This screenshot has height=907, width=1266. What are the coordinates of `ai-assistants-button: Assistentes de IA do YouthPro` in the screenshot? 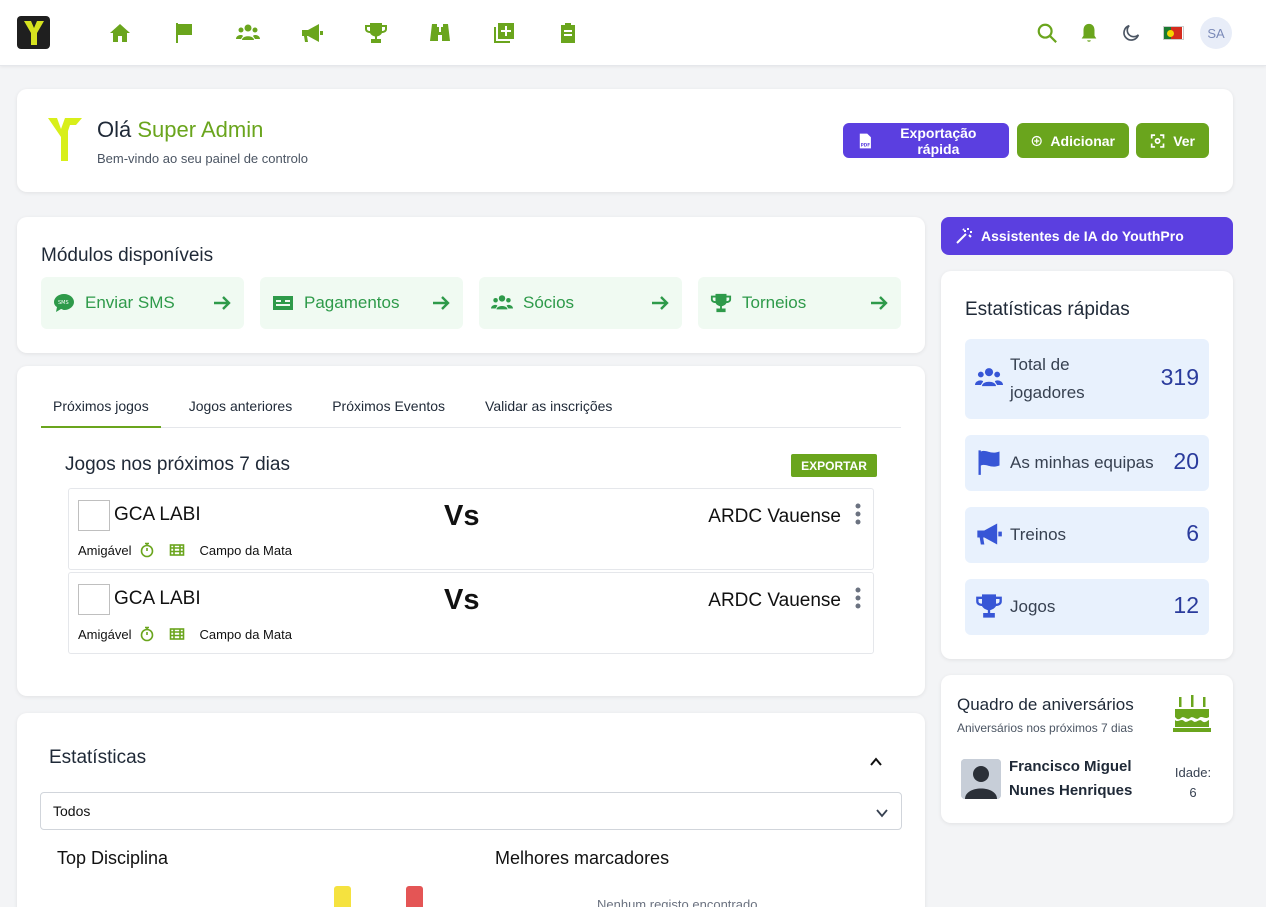 It's located at (1087, 236).